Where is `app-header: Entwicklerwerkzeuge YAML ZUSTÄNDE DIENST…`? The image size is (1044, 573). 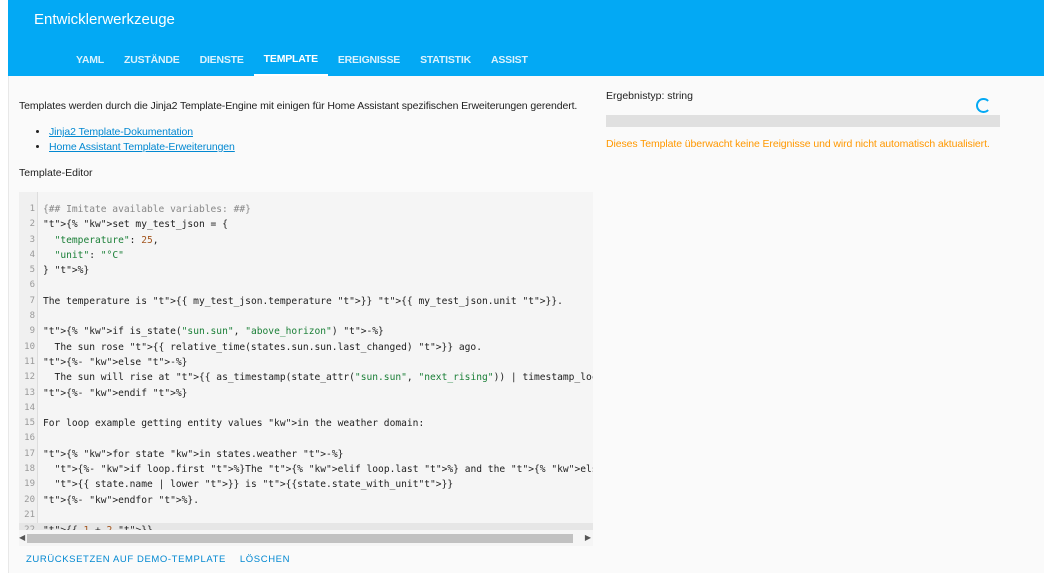
app-header: Entwicklerwerkzeuge YAML ZUSTÄNDE DIENST… is located at coordinates (526, 38).